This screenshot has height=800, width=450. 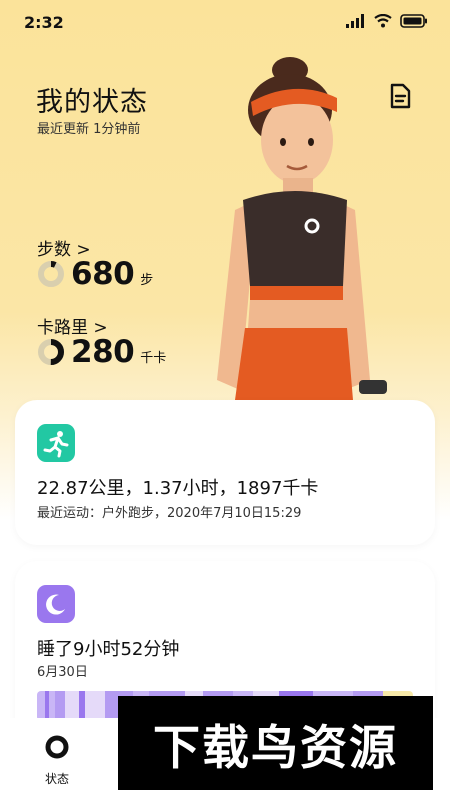 I want to click on calories-unit: 千卡, so click(x=153, y=358).